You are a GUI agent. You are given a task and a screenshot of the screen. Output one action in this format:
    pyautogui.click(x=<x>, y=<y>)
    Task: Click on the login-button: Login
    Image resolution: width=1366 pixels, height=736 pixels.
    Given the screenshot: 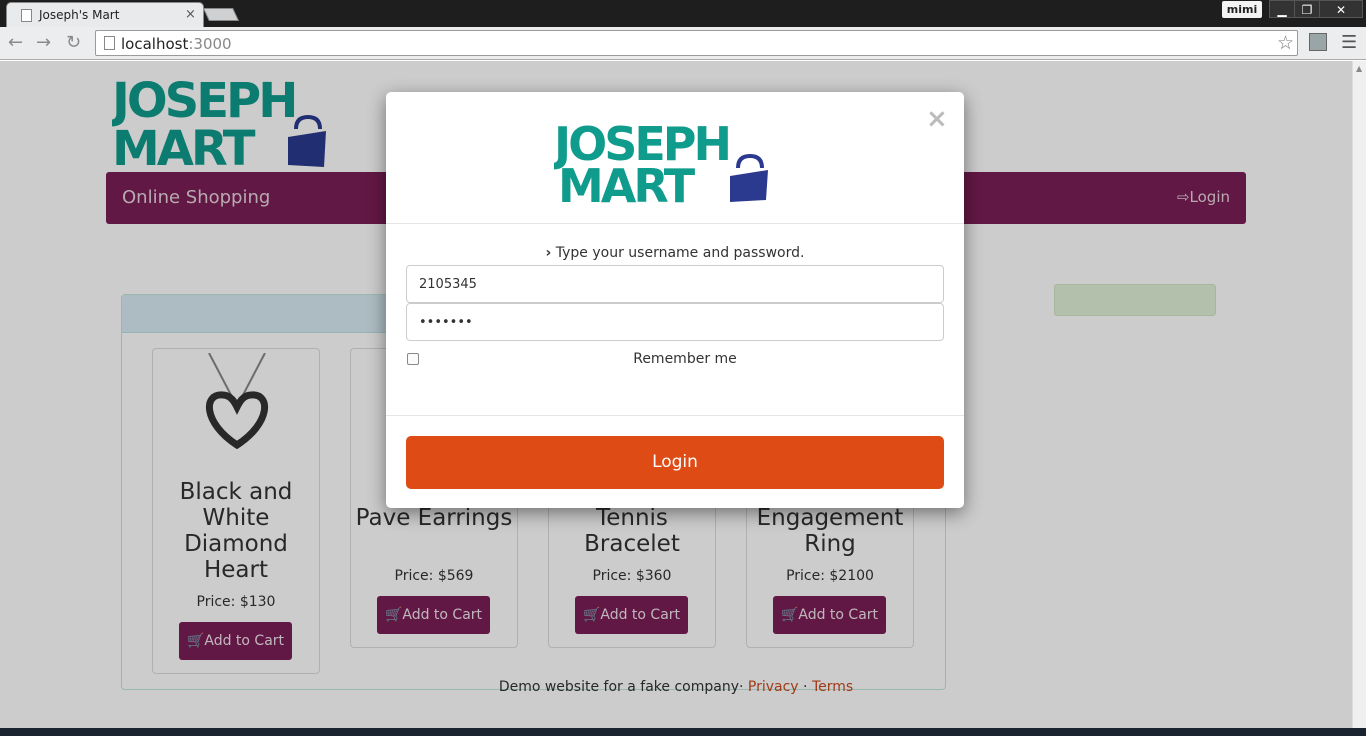 What is the action you would take?
    pyautogui.click(x=675, y=462)
    